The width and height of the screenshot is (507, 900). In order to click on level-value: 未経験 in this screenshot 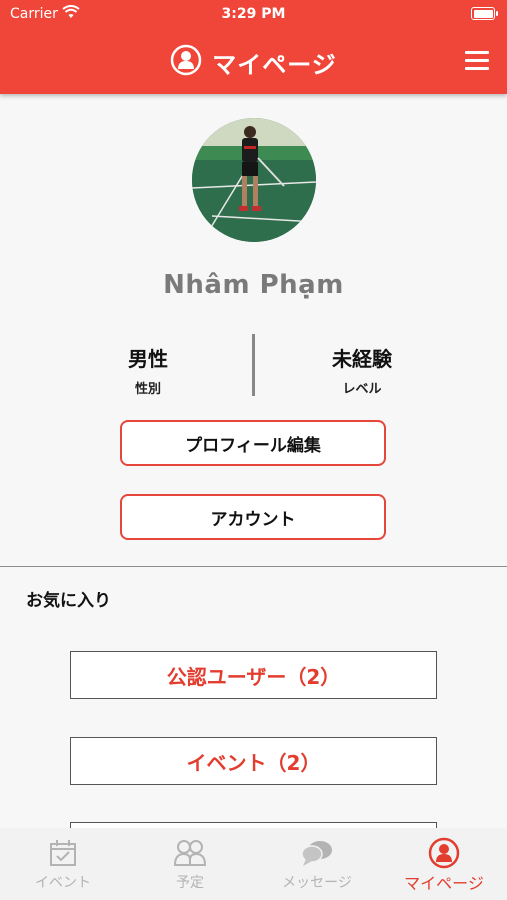, I will do `click(362, 359)`.